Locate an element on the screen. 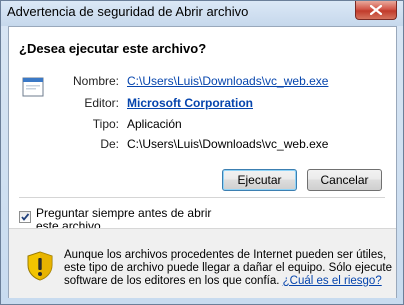  file-name-link: C:\Users\Luis\Downloads\vc_web.exe is located at coordinates (227, 81).